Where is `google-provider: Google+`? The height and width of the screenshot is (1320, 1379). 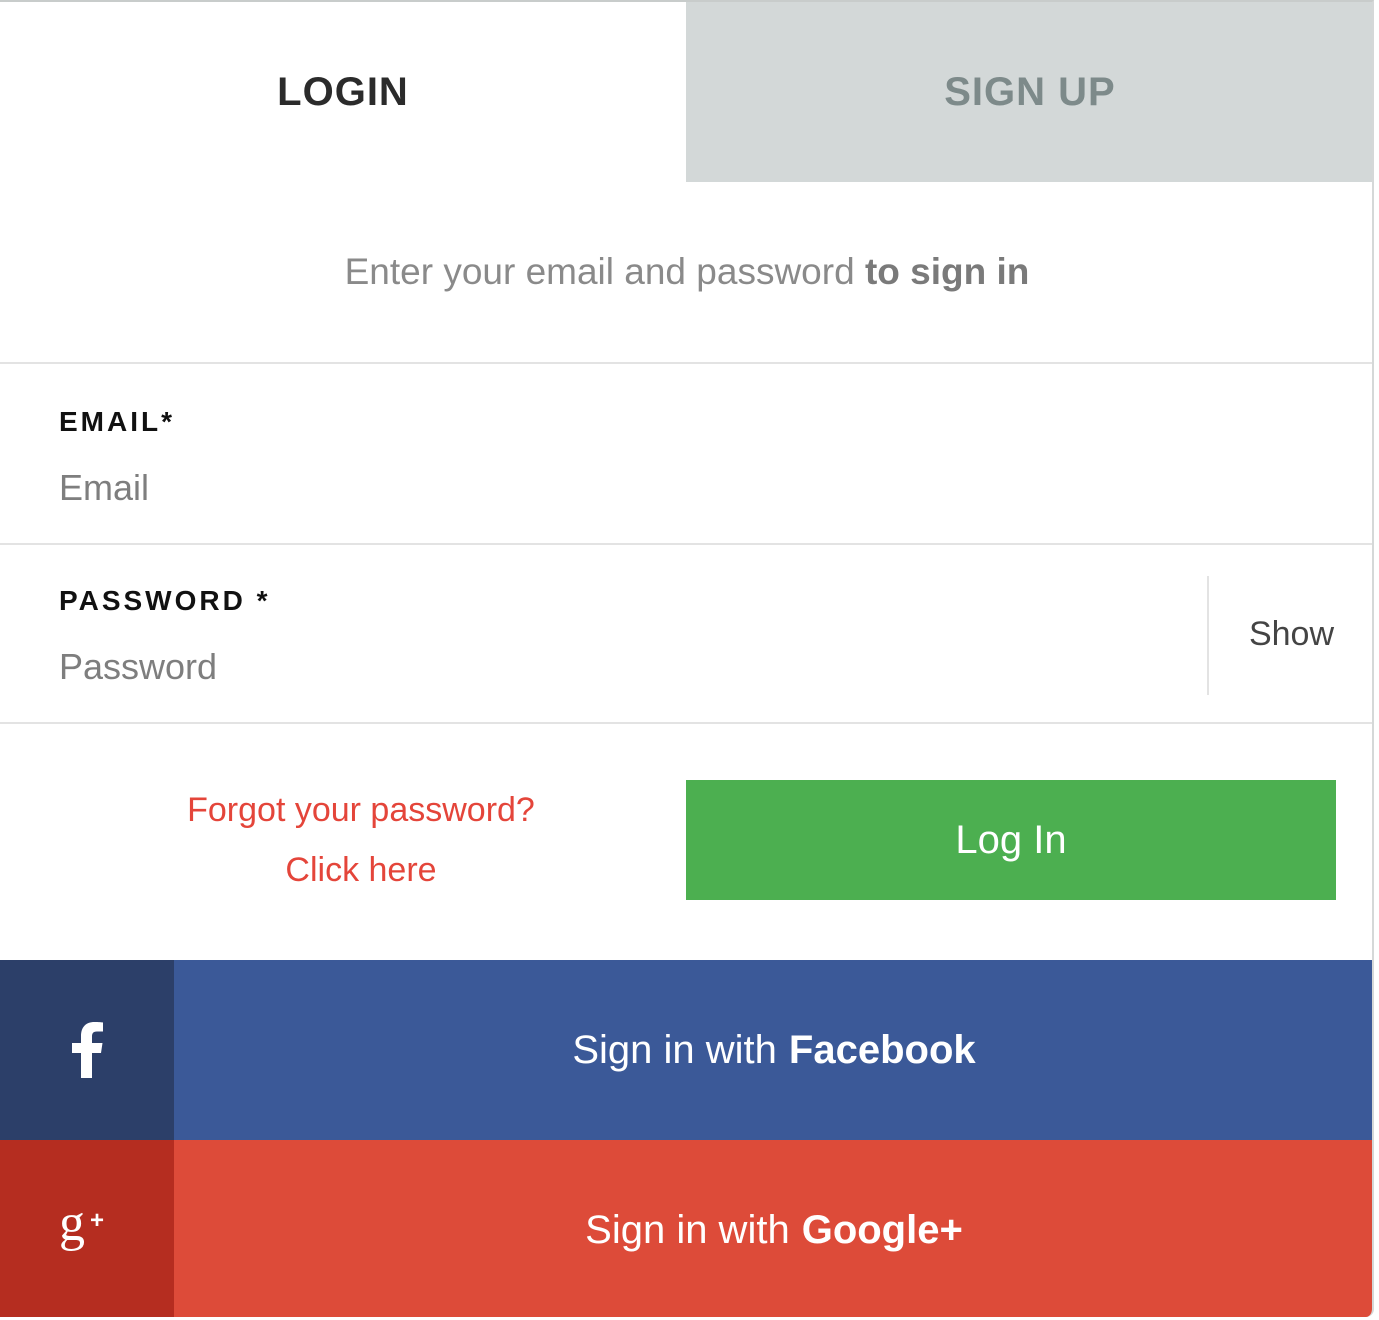
google-provider: Google+ is located at coordinates (882, 1229).